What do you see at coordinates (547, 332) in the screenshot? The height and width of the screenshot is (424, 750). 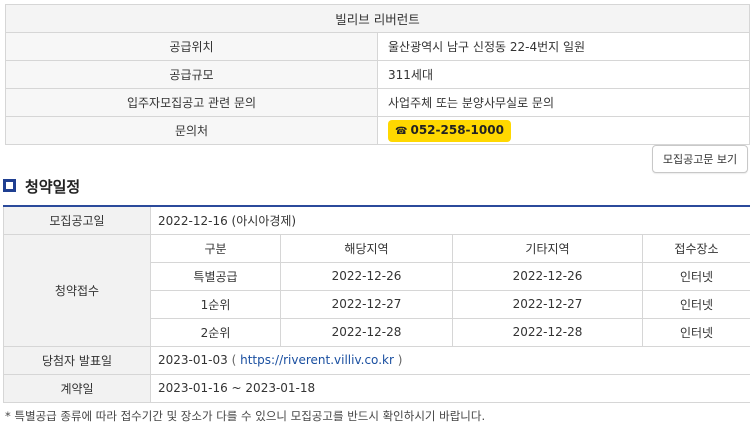 I see `cell-other: 2022-12-28` at bounding box center [547, 332].